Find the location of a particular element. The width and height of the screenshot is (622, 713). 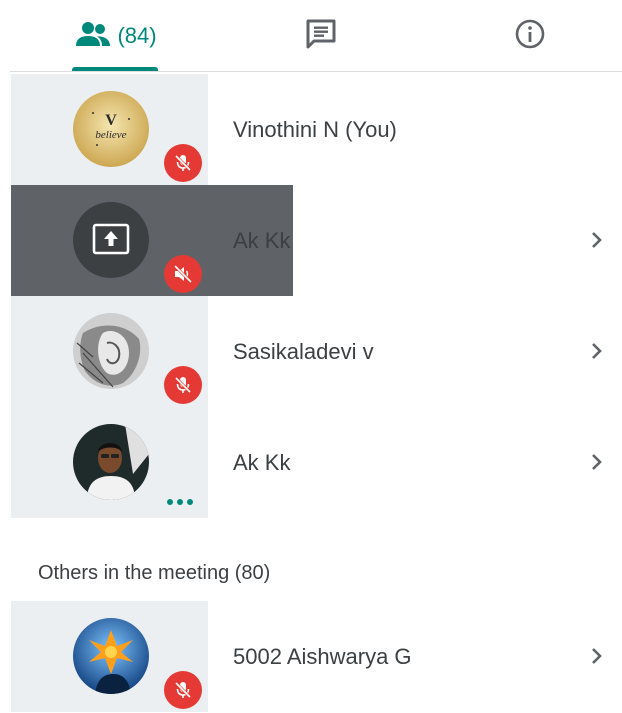

tab-divider is located at coordinates (316, 71).